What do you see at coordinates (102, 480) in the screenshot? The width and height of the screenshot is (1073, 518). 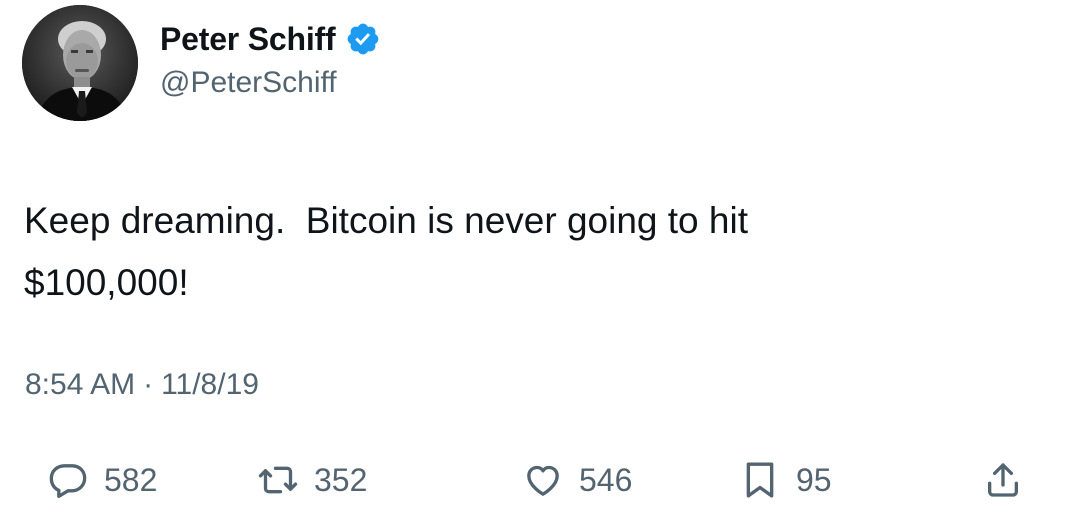 I see `reply-button: 582` at bounding box center [102, 480].